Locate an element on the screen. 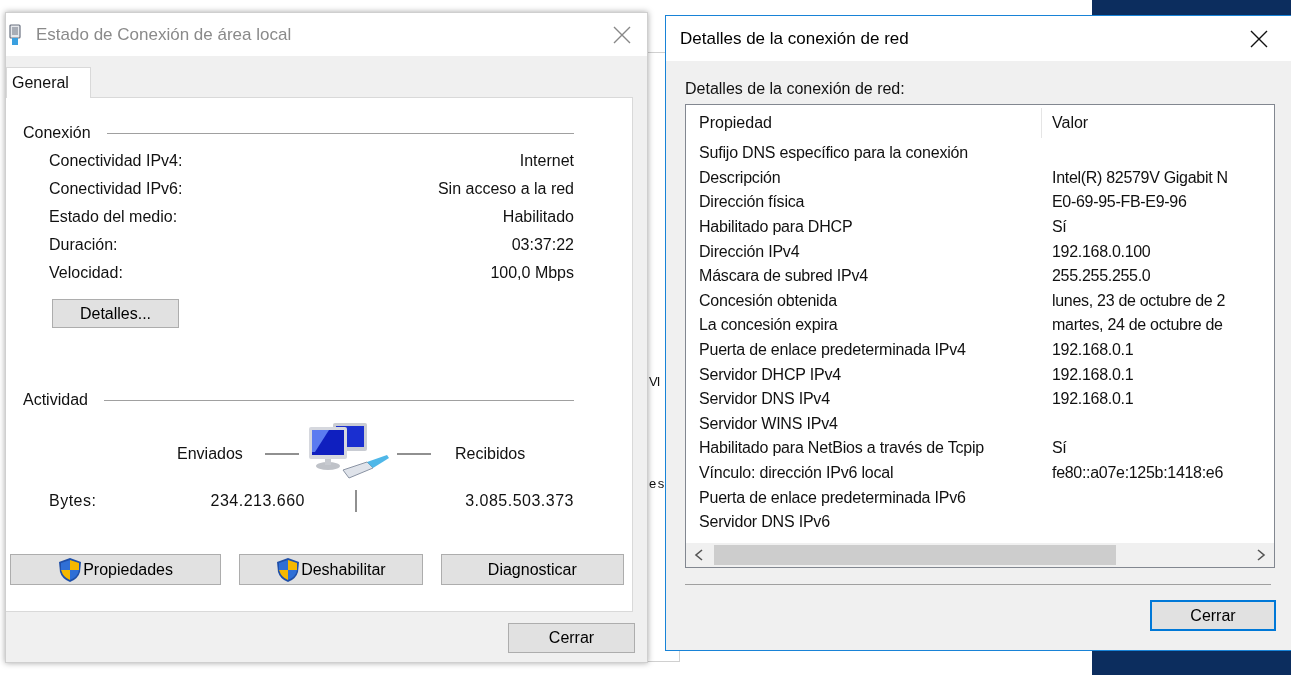 This screenshot has height=675, width=1291. value-cell-text: martes, 24 de octubre de is located at coordinates (1137, 325).